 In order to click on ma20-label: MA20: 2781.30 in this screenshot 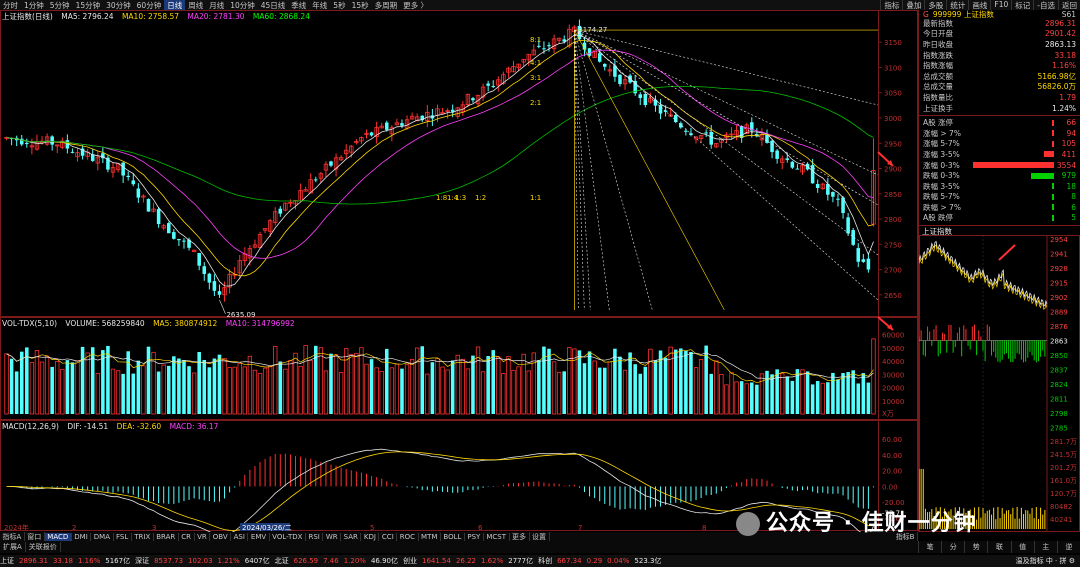, I will do `click(216, 16)`.